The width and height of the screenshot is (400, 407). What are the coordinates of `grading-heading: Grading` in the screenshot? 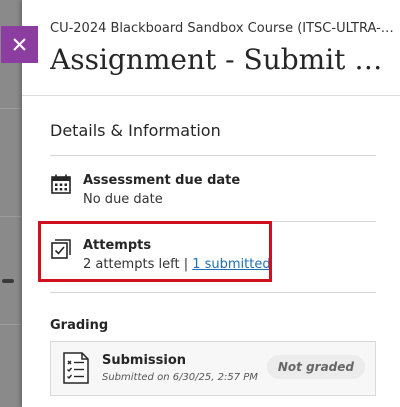 It's located at (79, 325).